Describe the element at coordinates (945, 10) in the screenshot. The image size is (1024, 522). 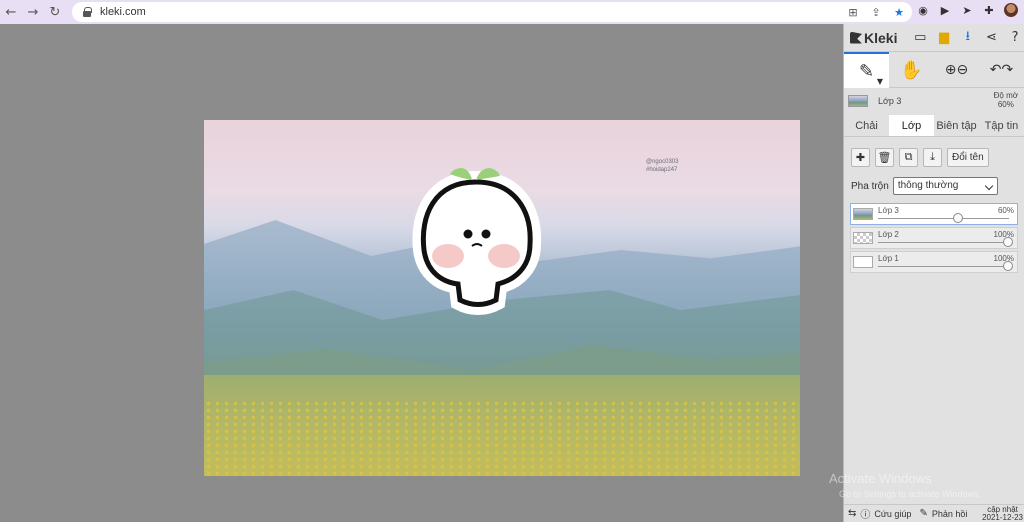
I see `extension-flag-icon: ▶` at that location.